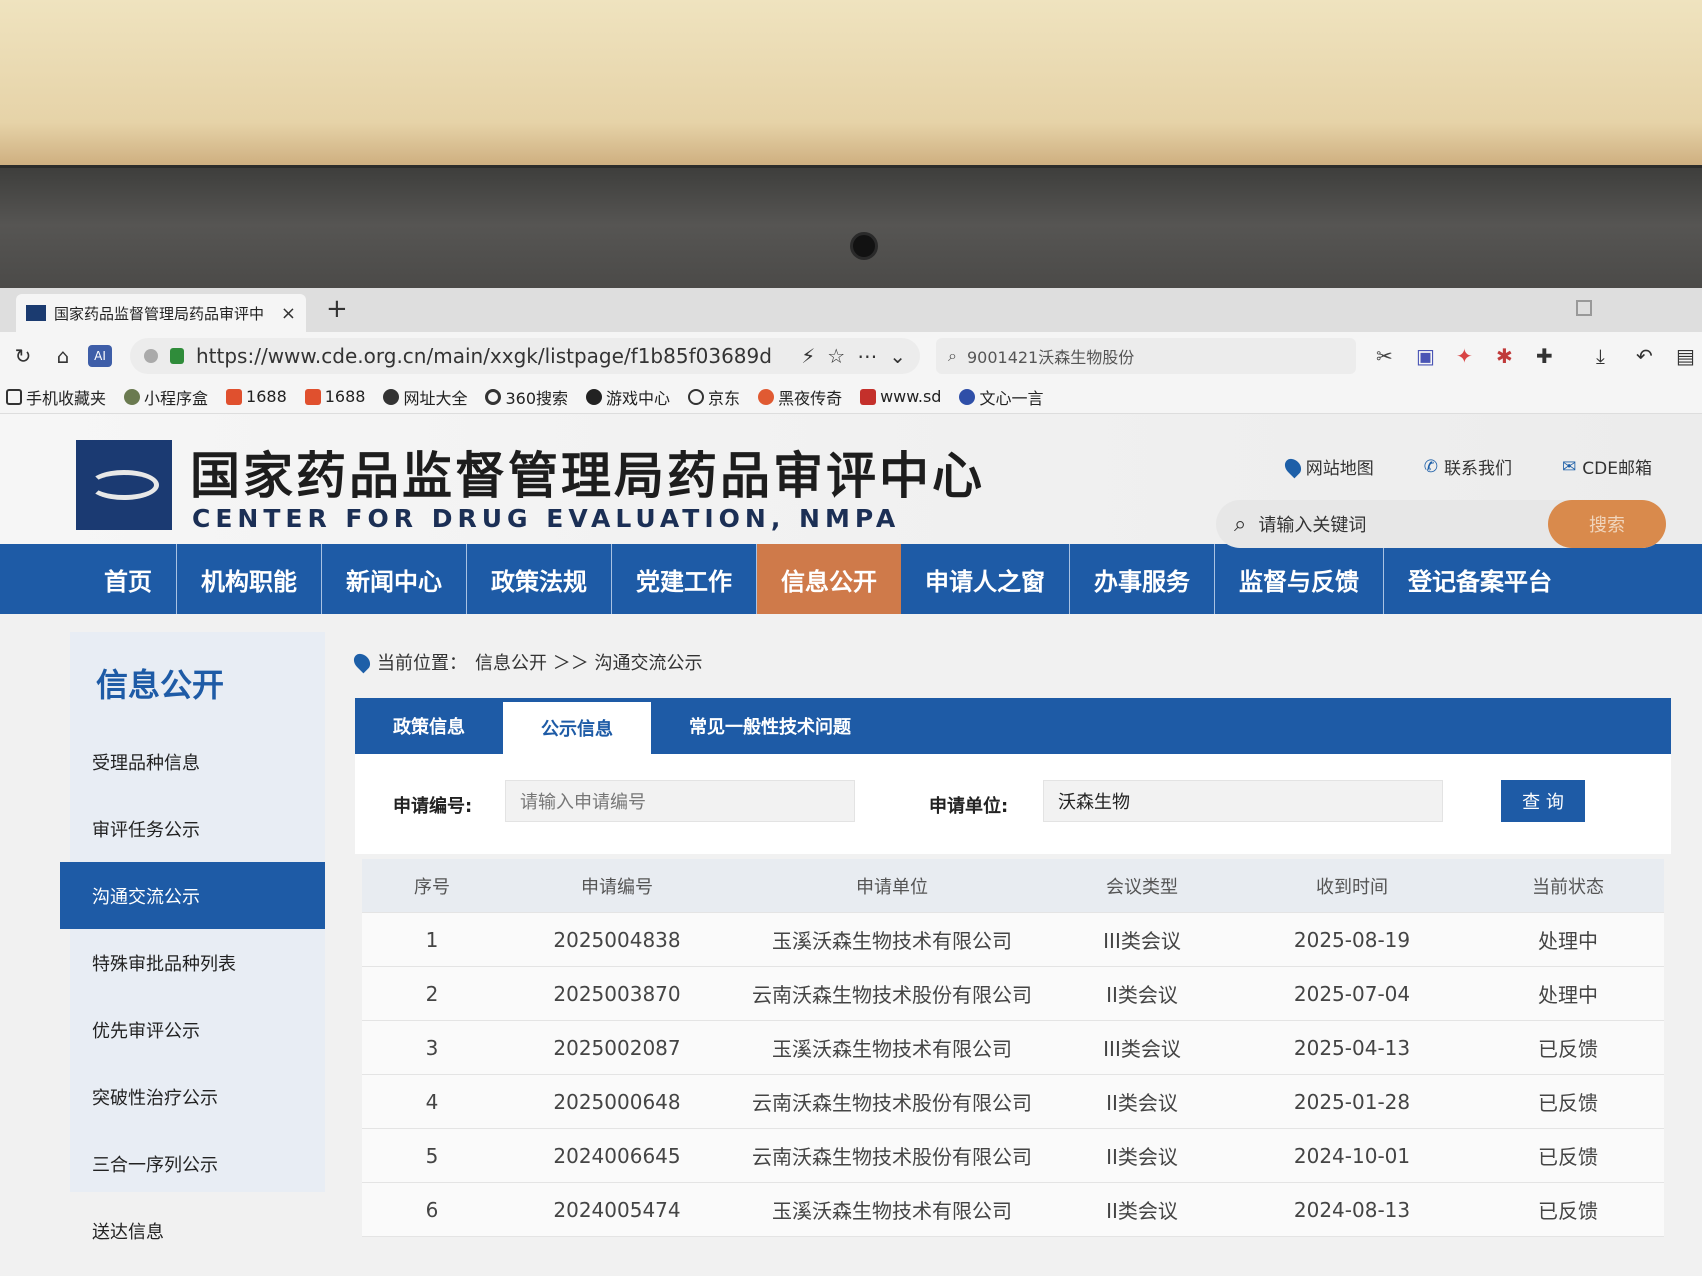  I want to click on nav-functions: 机构职能, so click(249, 579).